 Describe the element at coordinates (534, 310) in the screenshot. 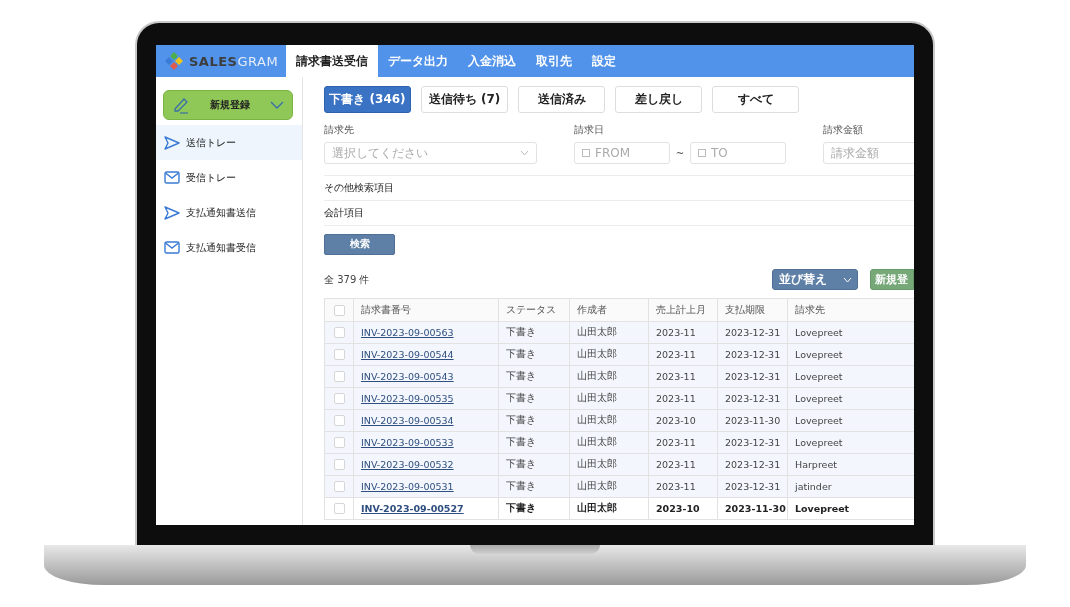

I see `column-header: ステータス` at that location.